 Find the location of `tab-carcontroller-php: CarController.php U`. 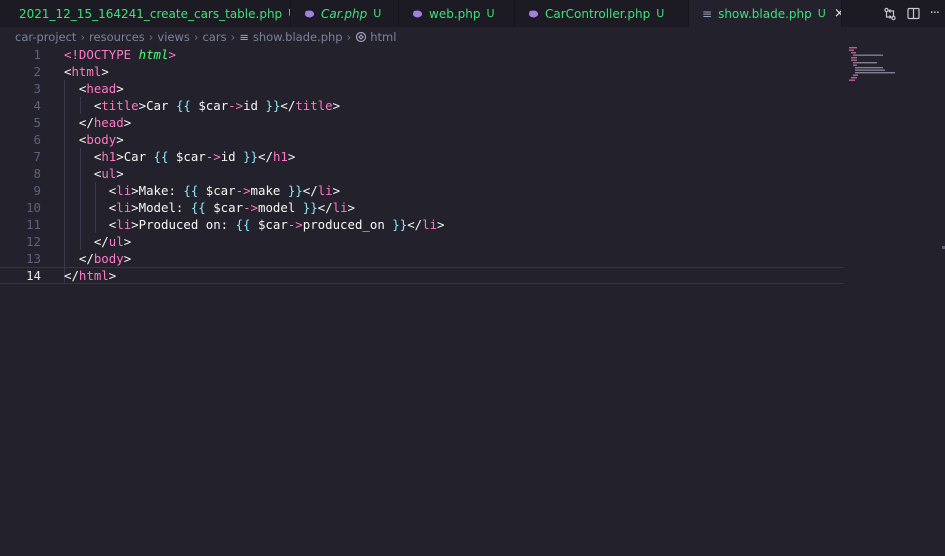

tab-carcontroller-php: CarController.php U is located at coordinates (602, 13).